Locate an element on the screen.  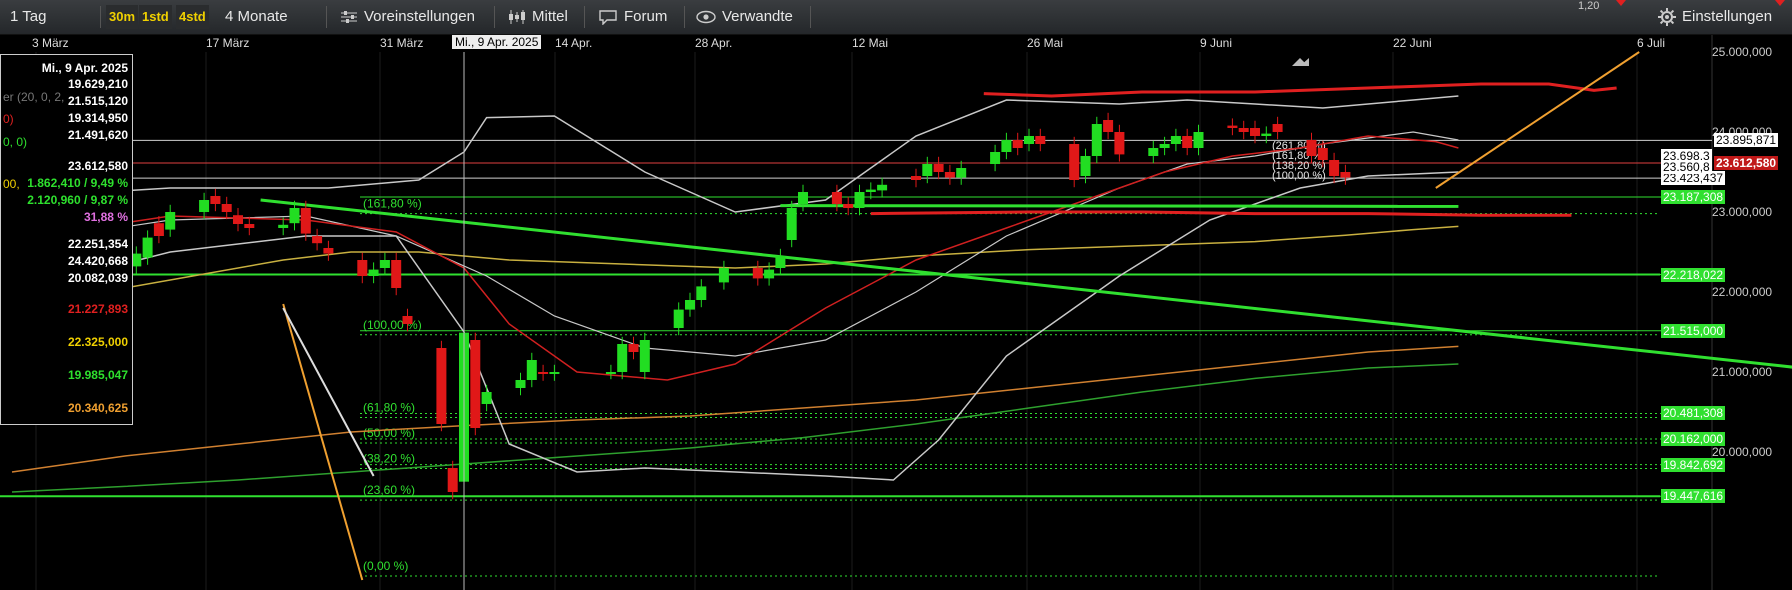
fib-label: (161,80 %) is located at coordinates (392, 204).